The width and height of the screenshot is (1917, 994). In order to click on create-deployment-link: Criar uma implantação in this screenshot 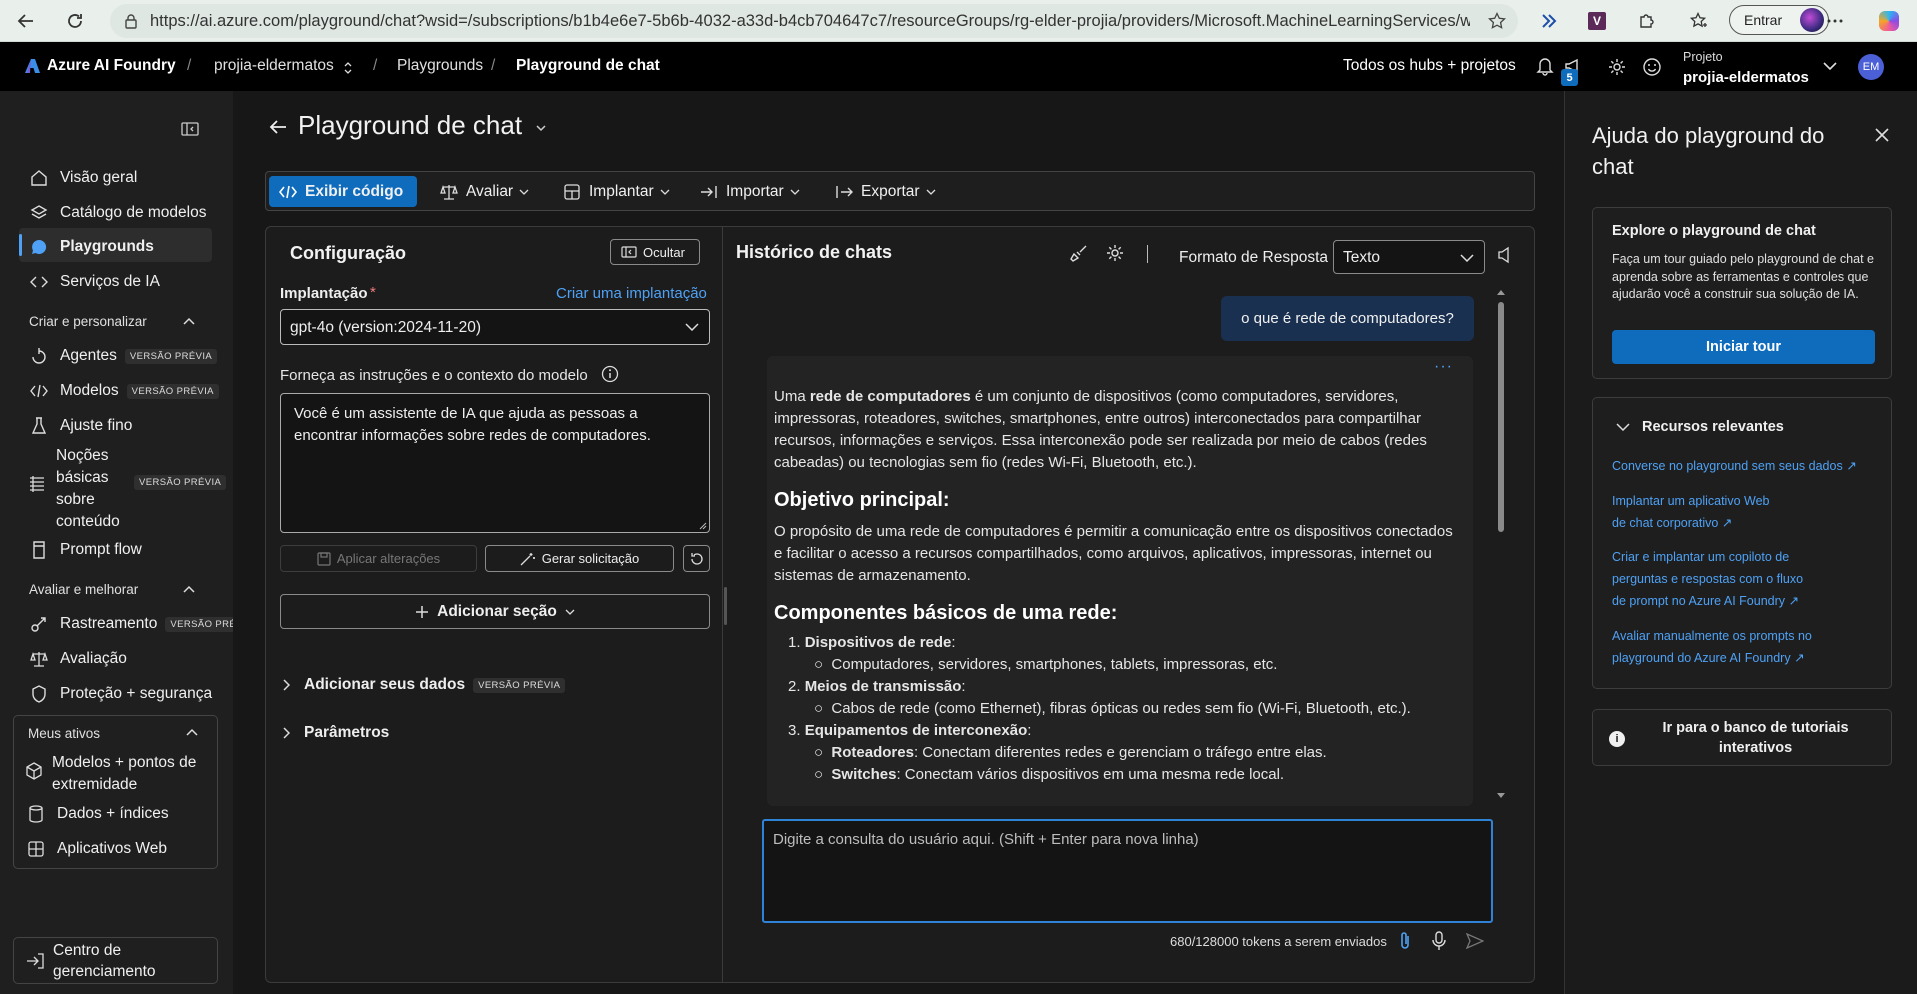, I will do `click(631, 293)`.